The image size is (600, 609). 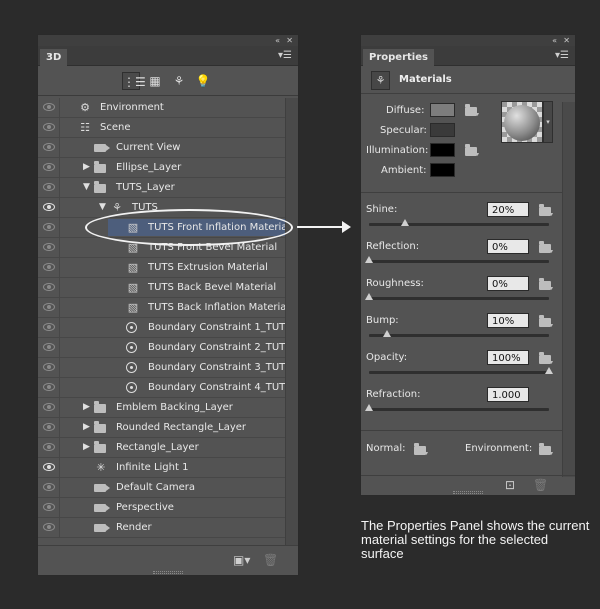 What do you see at coordinates (421, 450) in the screenshot?
I see `normal-texture-icon` at bounding box center [421, 450].